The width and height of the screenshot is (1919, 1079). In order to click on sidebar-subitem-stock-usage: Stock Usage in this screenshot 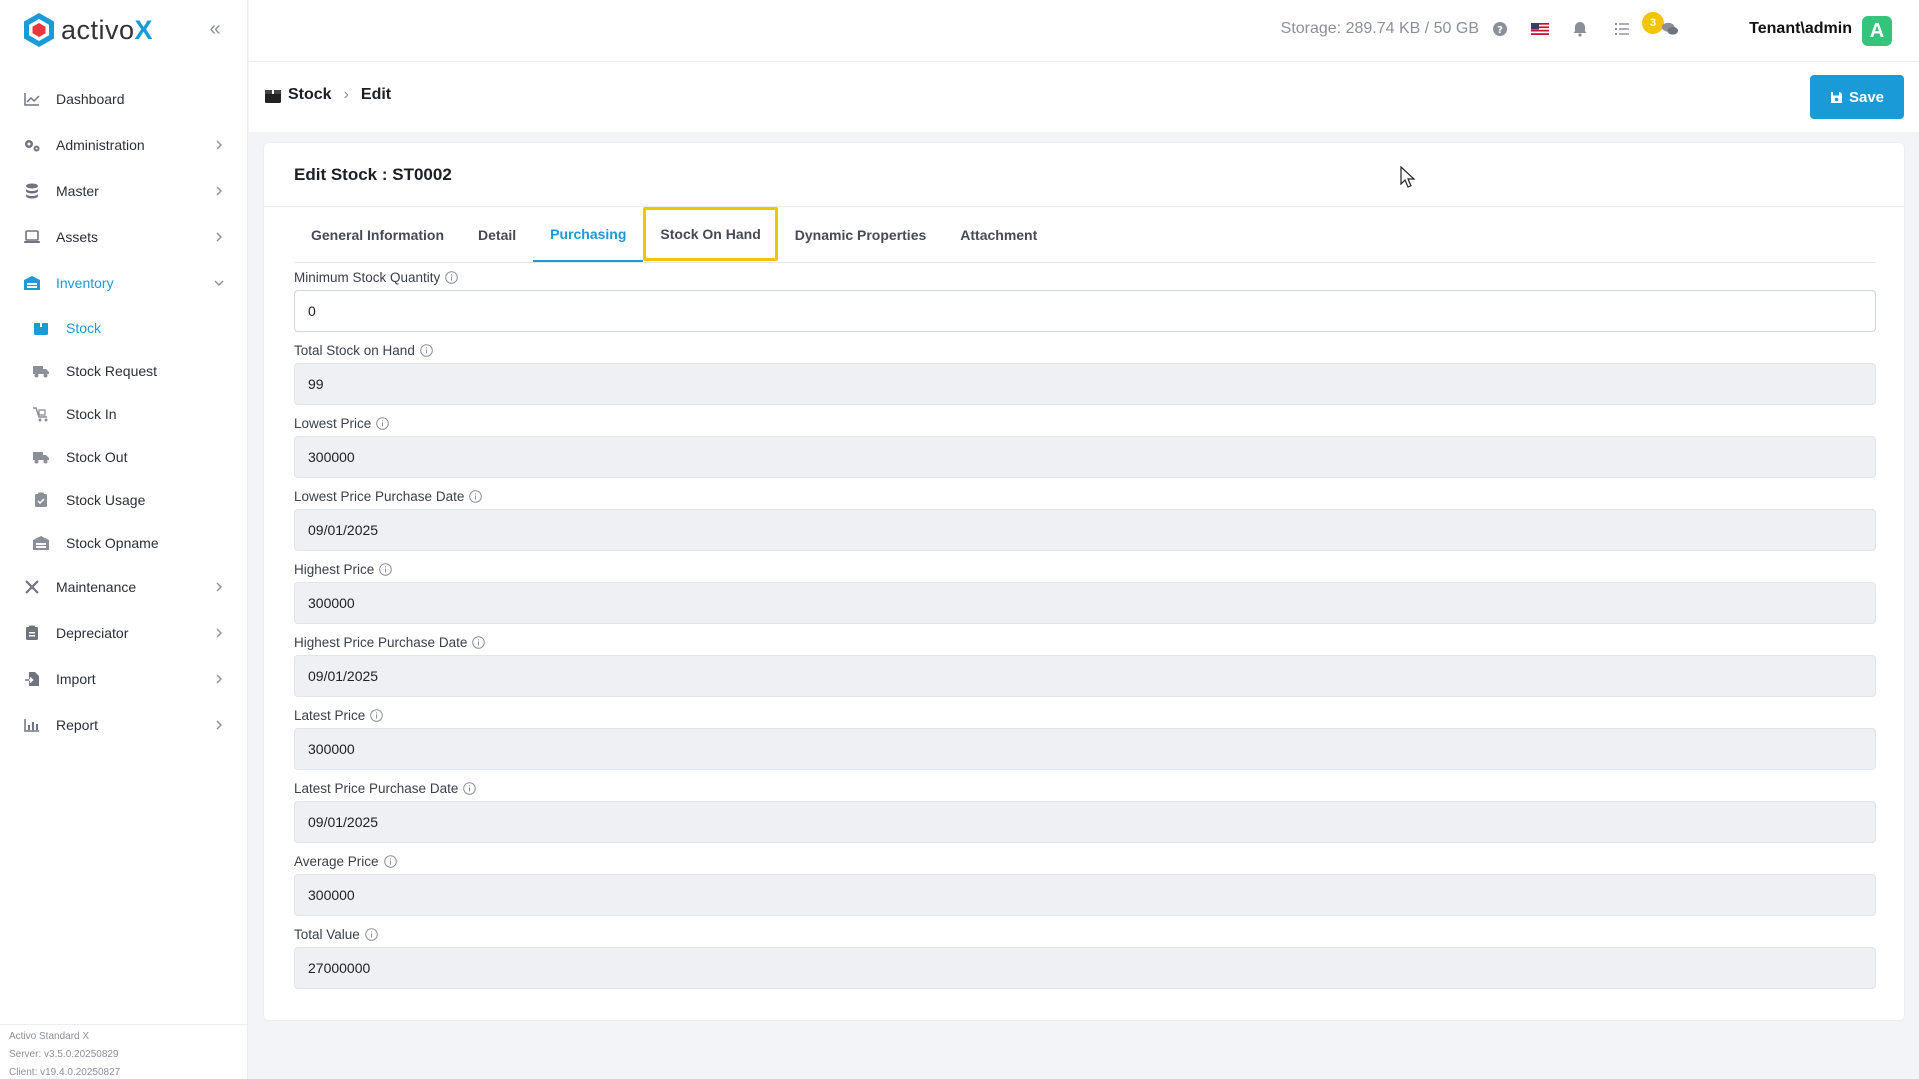, I will do `click(124, 499)`.